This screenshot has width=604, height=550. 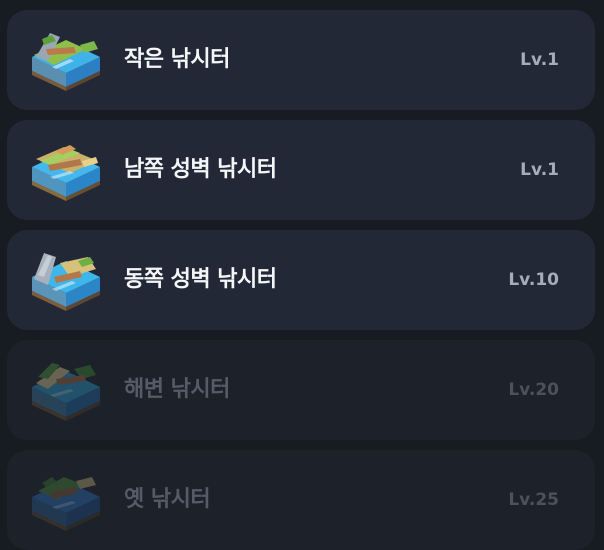 I want to click on small-fishing-spot-icon, so click(x=66, y=60).